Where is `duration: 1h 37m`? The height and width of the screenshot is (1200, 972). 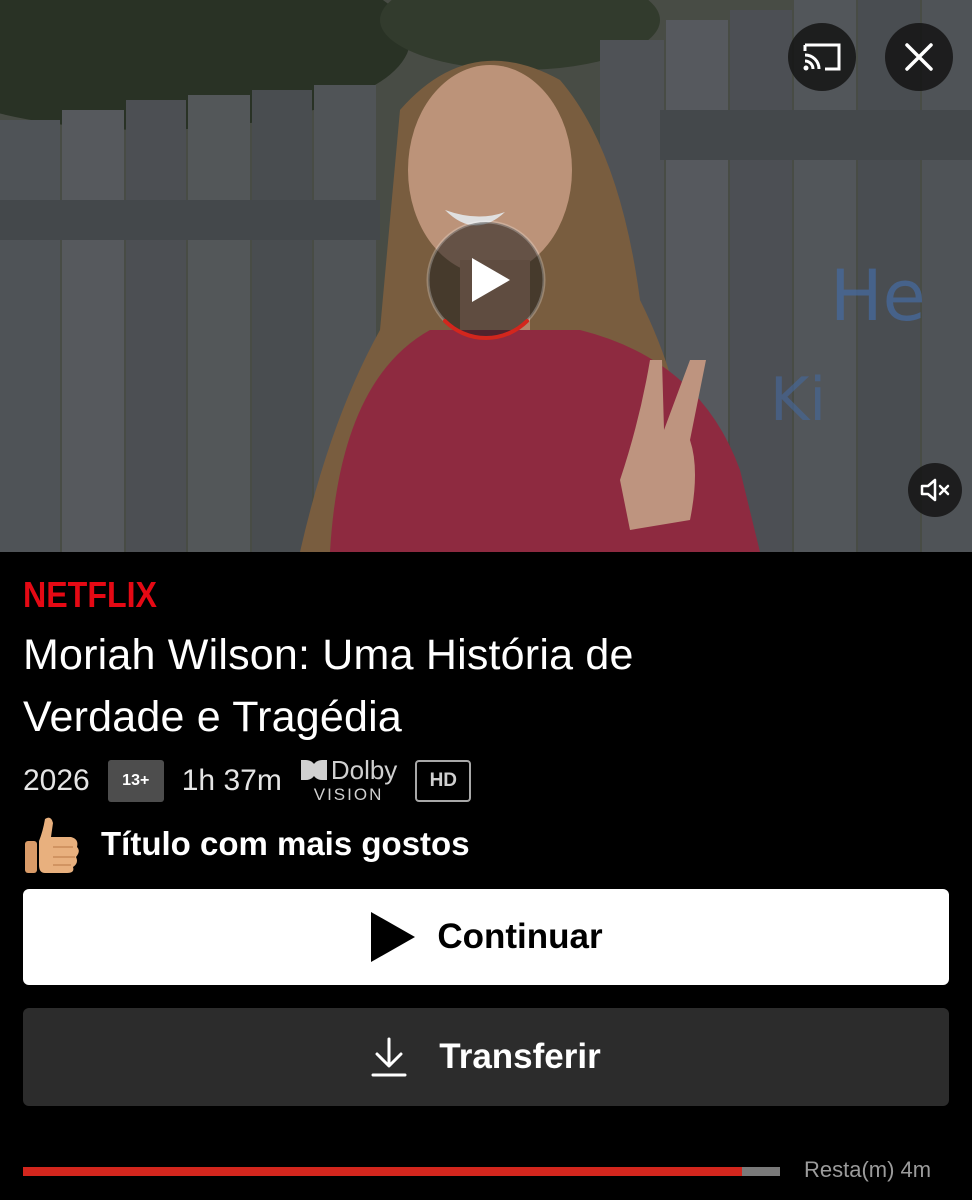
duration: 1h 37m is located at coordinates (231, 780).